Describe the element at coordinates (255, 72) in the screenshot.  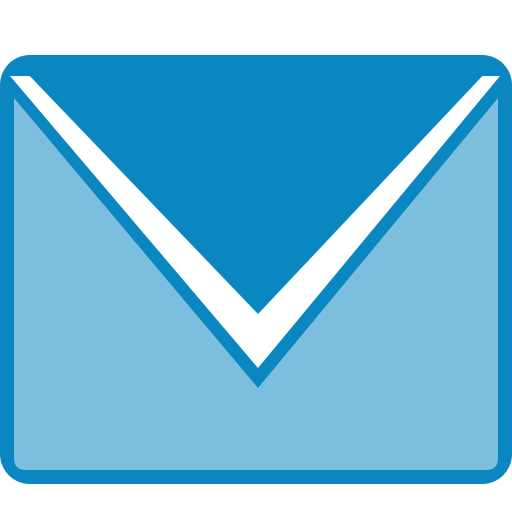
I see `envelope-top-edge` at that location.